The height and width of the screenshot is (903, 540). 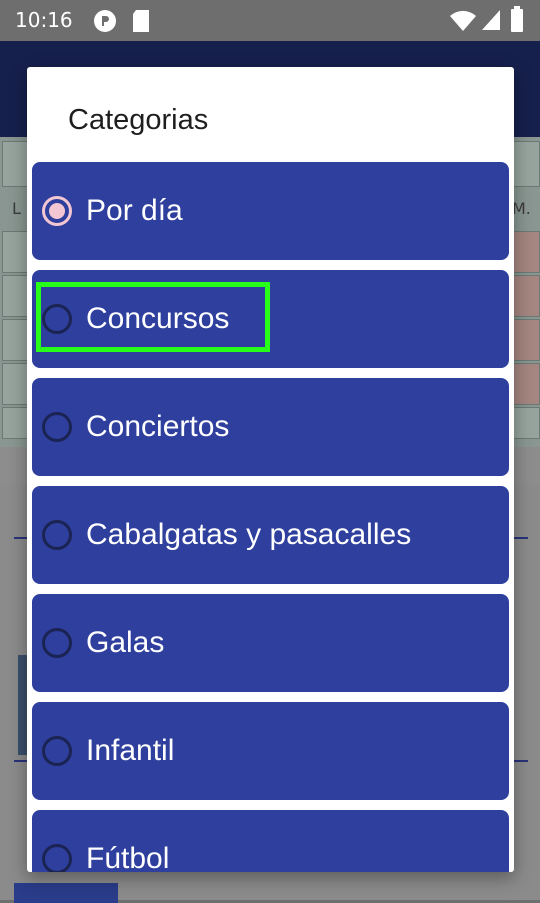 I want to click on option-label: Fútbol, so click(x=128, y=857).